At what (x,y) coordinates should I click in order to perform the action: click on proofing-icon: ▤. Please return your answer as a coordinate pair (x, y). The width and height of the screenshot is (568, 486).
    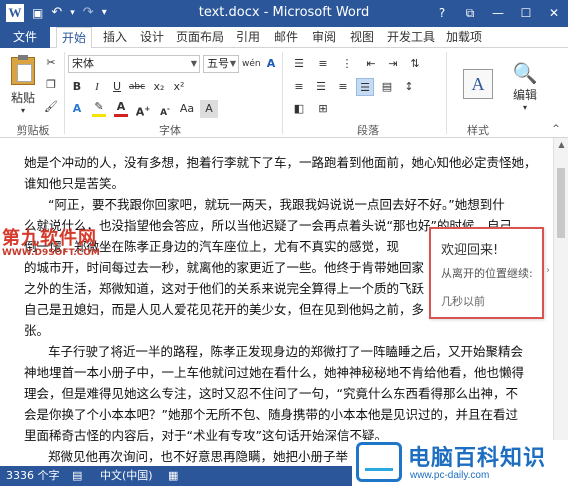
    Looking at the image, I should click on (77, 476).